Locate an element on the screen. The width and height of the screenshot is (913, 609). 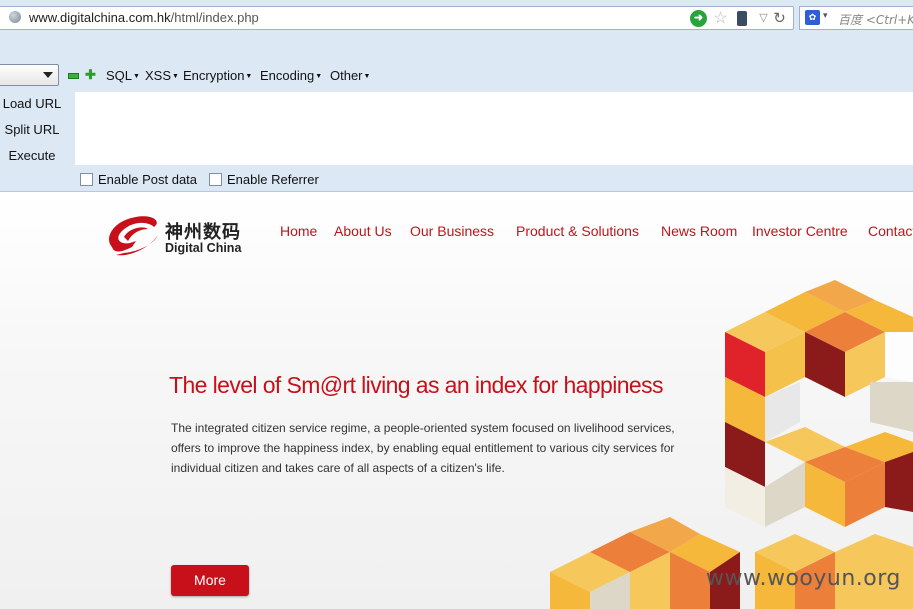
split-url-button: Split URL is located at coordinates (32, 129).